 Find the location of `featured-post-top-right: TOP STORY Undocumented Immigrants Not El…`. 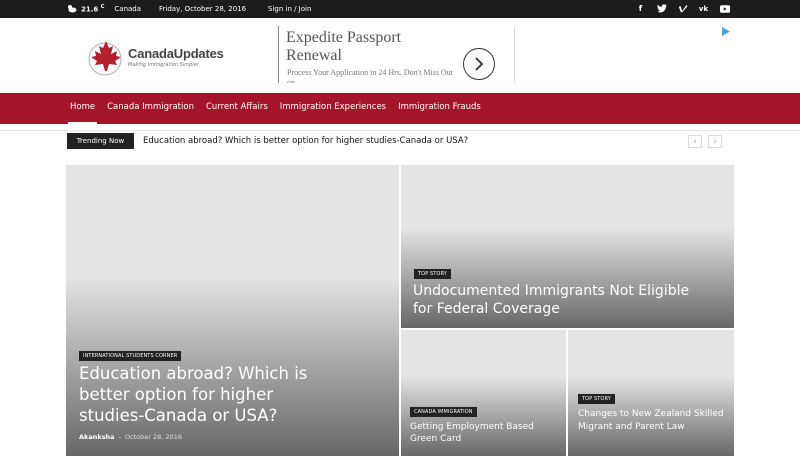

featured-post-top-right: TOP STORY Undocumented Immigrants Not El… is located at coordinates (567, 246).